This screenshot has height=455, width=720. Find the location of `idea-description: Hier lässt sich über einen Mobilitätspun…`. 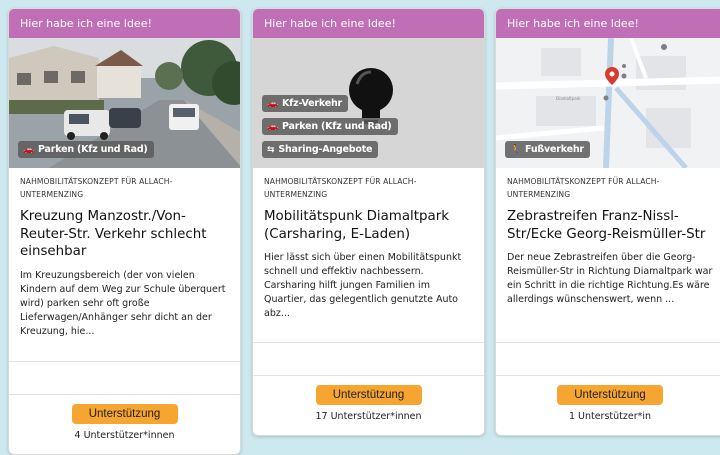

idea-description: Hier lässt sich über einen Mobilitätspun… is located at coordinates (363, 285).